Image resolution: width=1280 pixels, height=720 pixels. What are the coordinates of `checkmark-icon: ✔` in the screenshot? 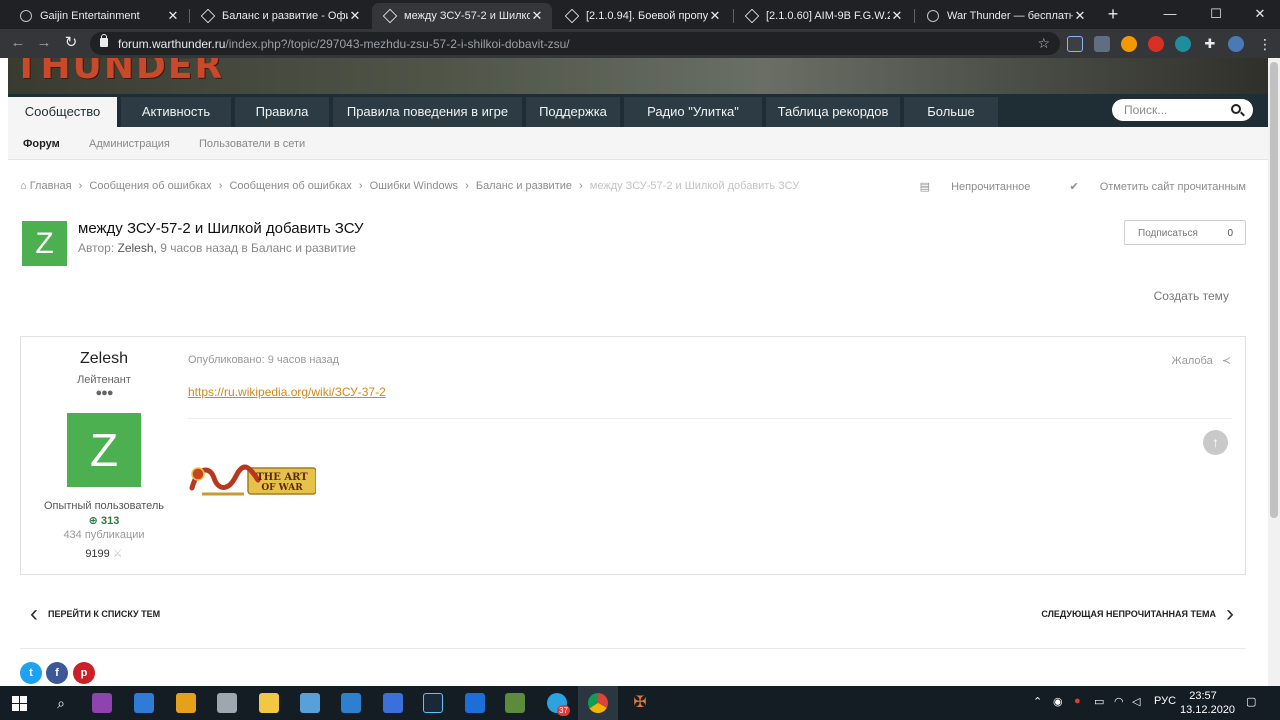 It's located at (1074, 187).